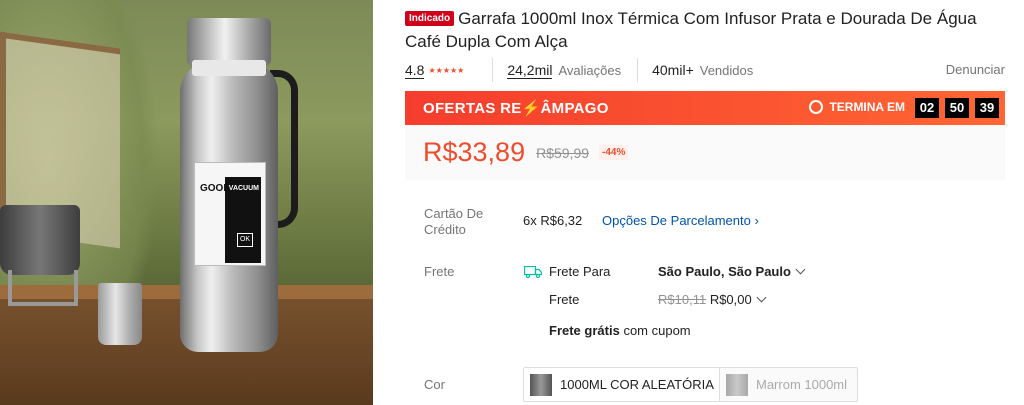  Describe the element at coordinates (927, 108) in the screenshot. I see `timer-hours: 02` at that location.